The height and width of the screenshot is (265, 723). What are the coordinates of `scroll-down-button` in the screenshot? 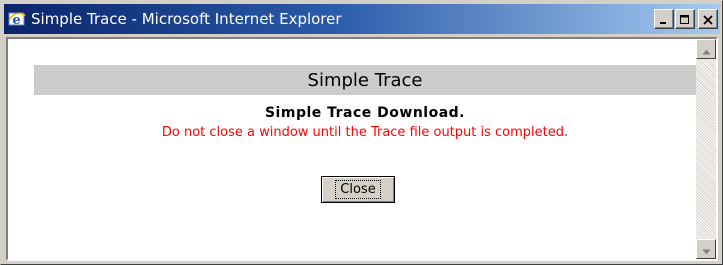 It's located at (706, 249).